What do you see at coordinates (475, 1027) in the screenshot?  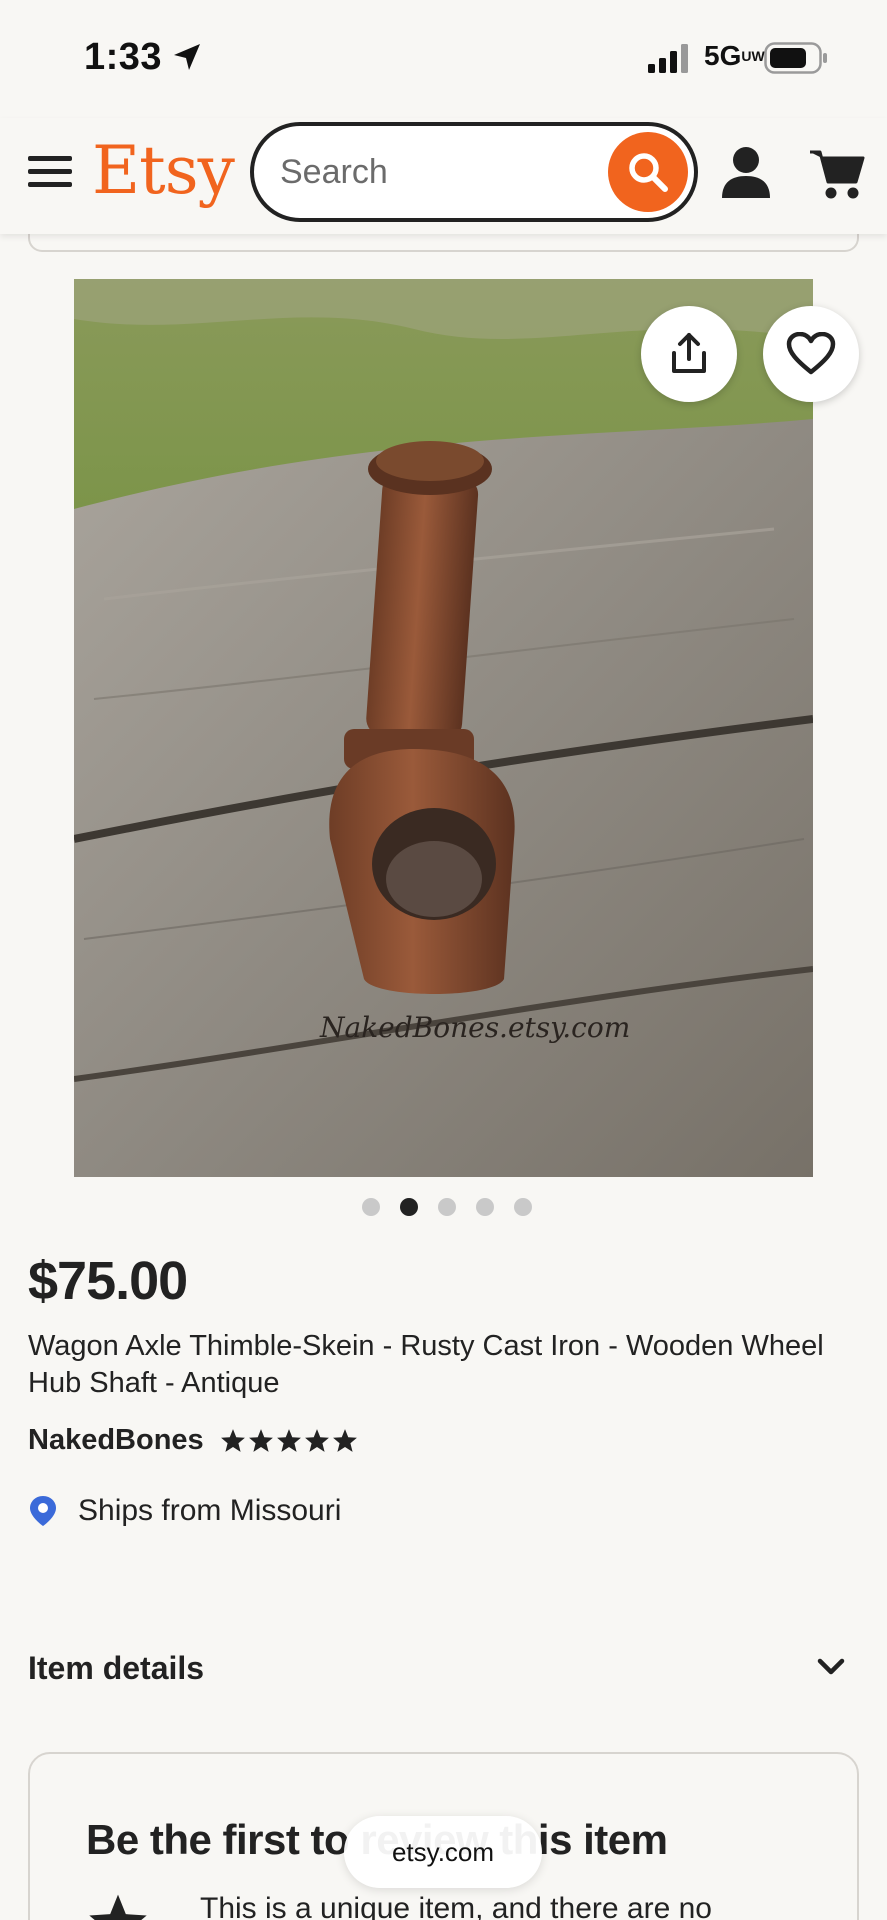 I see `image-watermark: NakedBones.etsy.com` at bounding box center [475, 1027].